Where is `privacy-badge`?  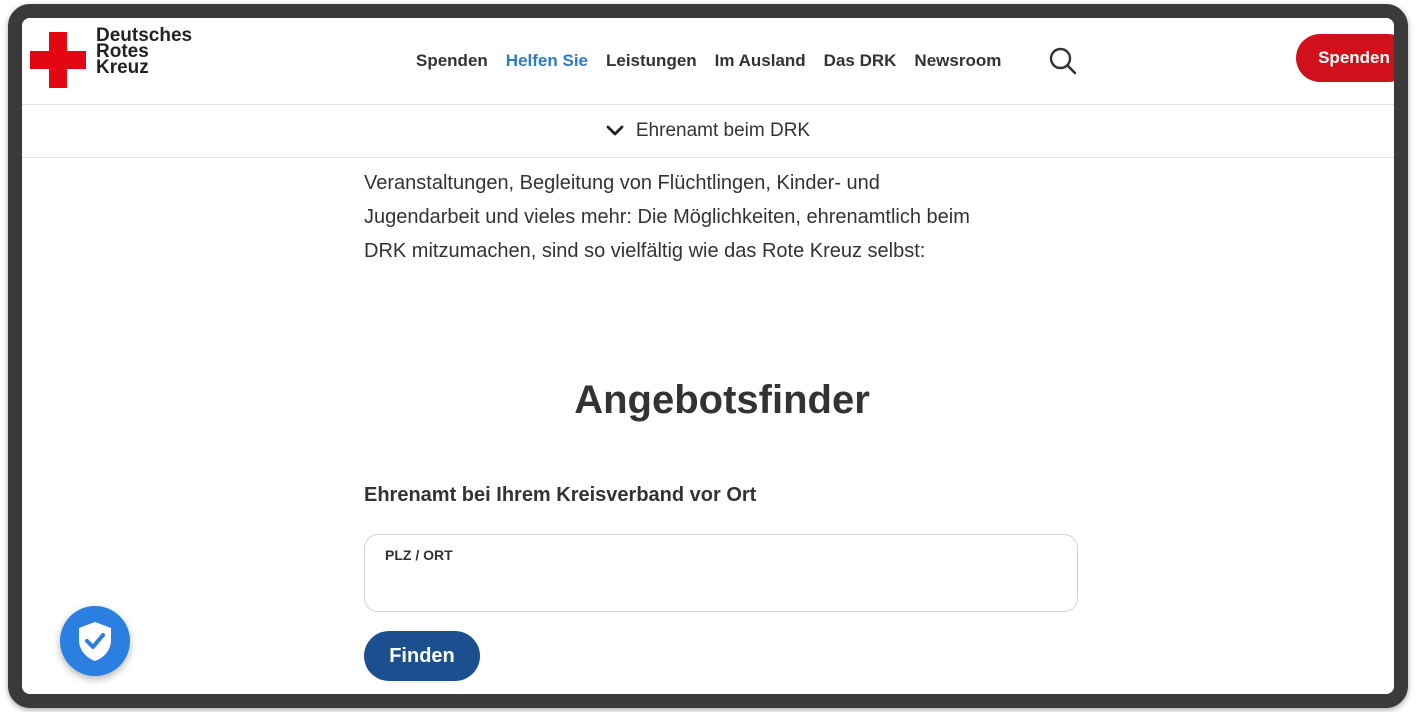
privacy-badge is located at coordinates (95, 641).